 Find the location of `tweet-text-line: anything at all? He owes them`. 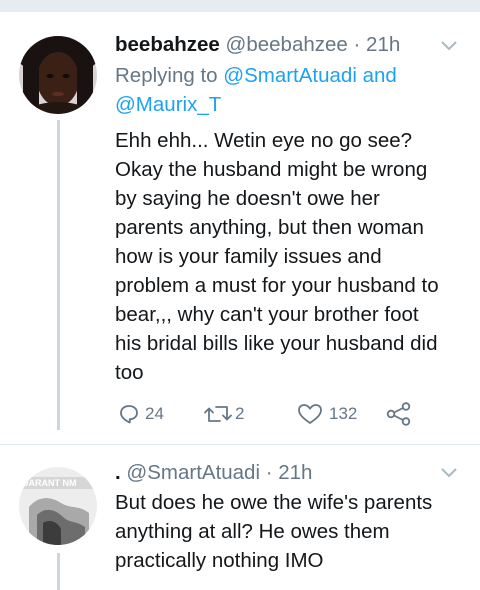

tweet-text-line: anything at all? He owes them is located at coordinates (252, 531).